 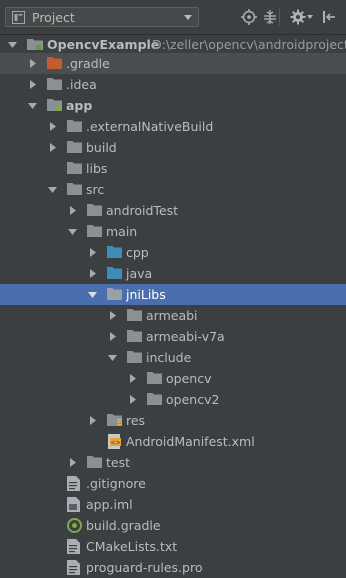 I want to click on tree-node-external-native-build: .externalNativeBuild, so click(x=173, y=126).